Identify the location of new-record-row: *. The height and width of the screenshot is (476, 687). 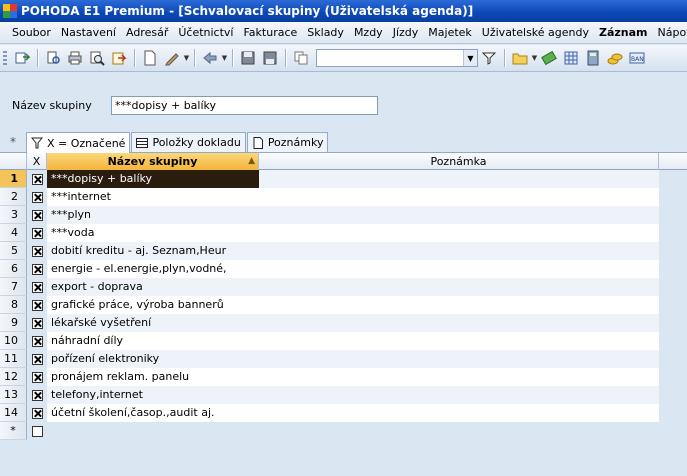
(343, 431).